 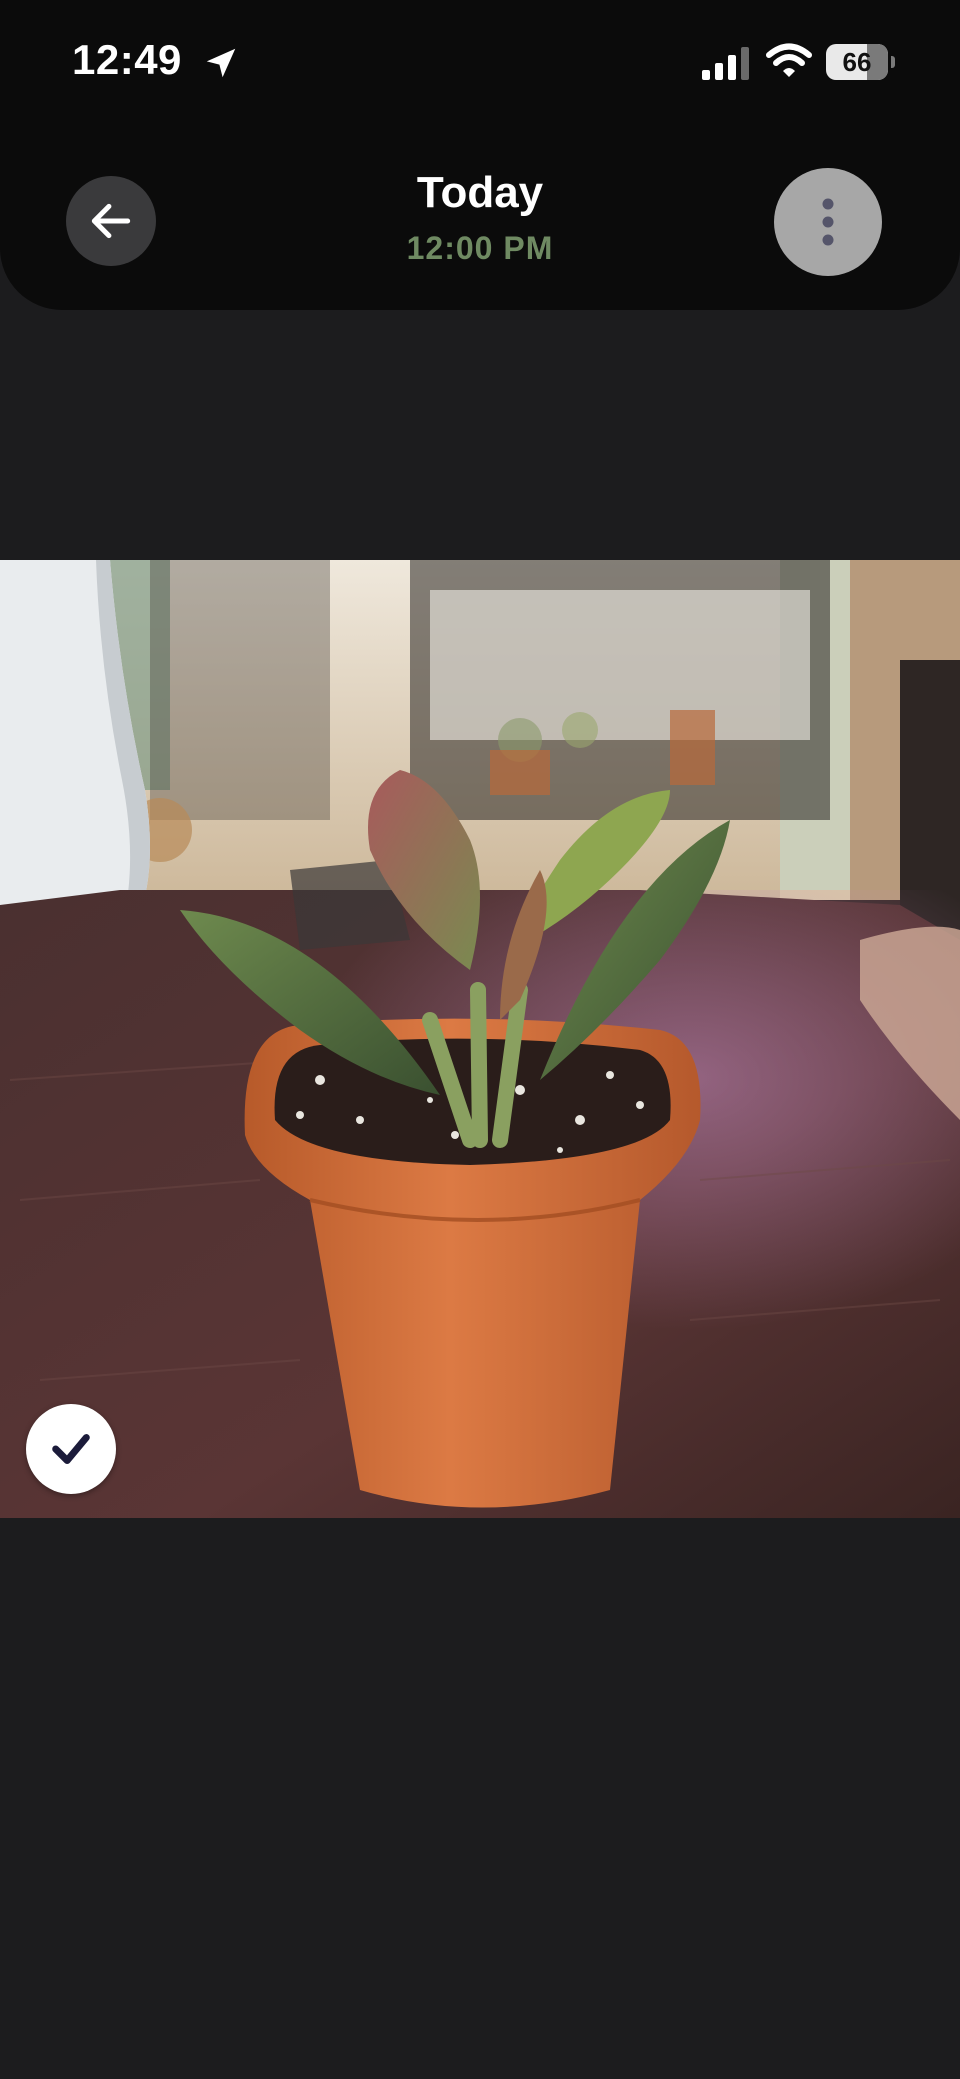 I want to click on cellular-signal-icon, so click(x=725, y=63).